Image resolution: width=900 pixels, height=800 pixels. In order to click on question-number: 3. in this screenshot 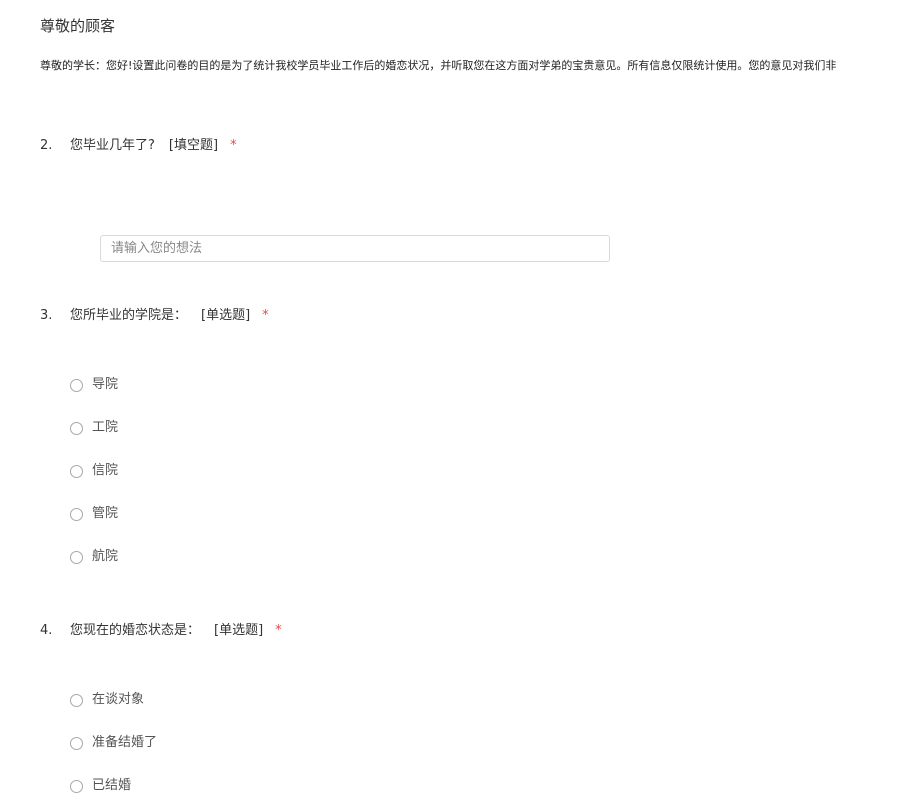, I will do `click(46, 315)`.